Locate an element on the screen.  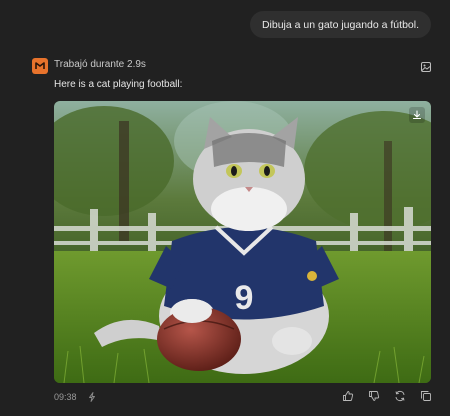
image-icon is located at coordinates (426, 66).